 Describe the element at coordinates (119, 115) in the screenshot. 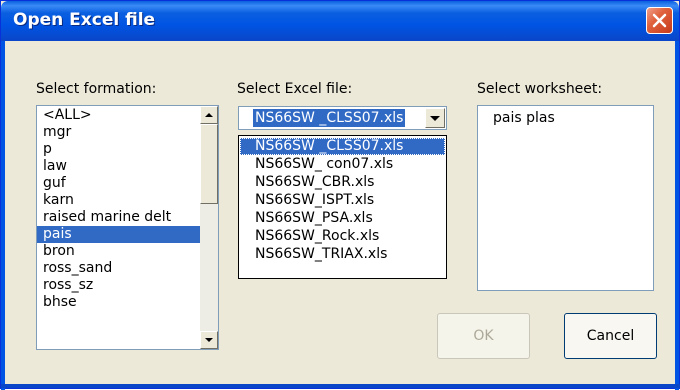

I see `formation-item: <ALL>` at that location.